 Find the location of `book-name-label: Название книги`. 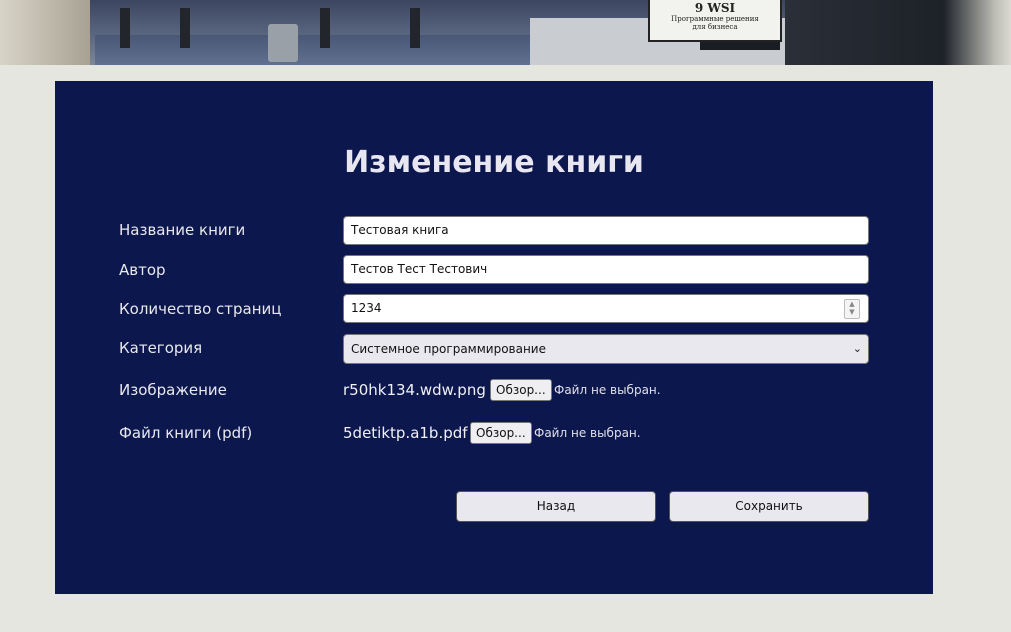

book-name-label: Название книги is located at coordinates (182, 230).